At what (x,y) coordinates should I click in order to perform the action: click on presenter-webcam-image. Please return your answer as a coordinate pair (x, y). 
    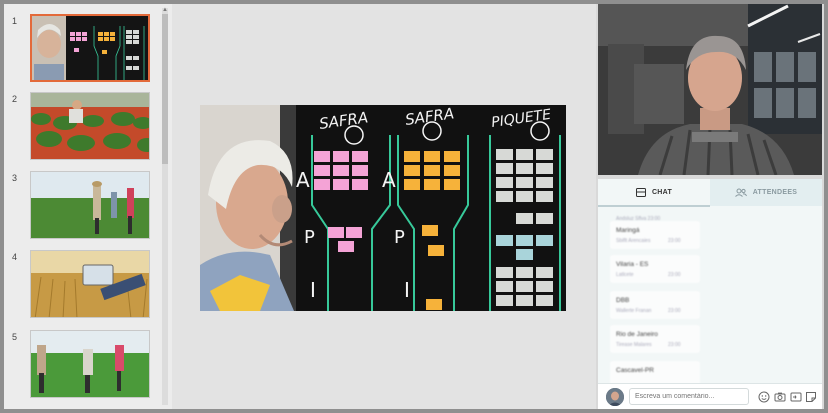
    Looking at the image, I should click on (710, 89).